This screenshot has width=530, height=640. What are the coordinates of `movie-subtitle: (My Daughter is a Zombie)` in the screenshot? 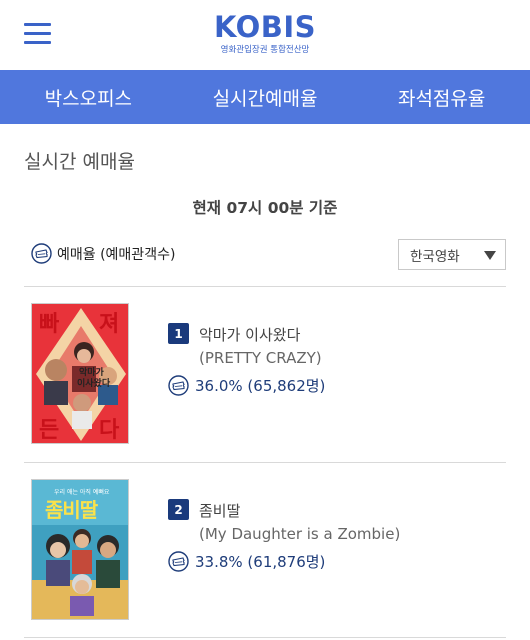 It's located at (300, 534).